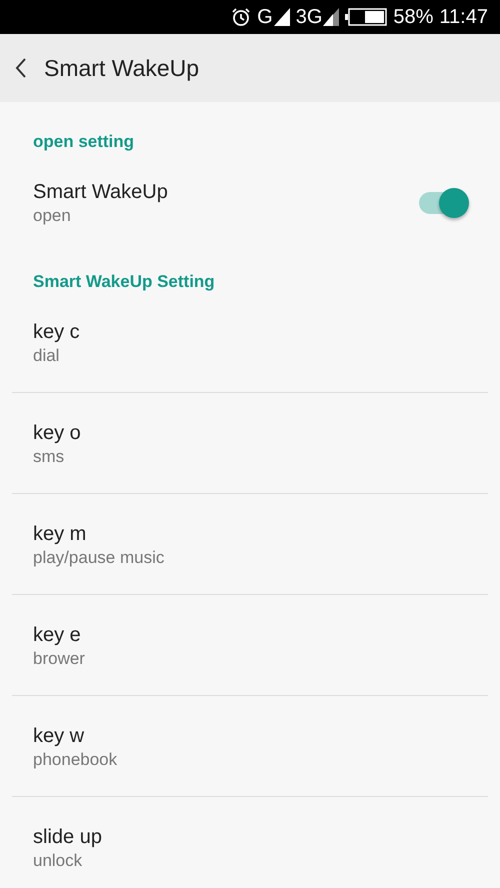 The height and width of the screenshot is (888, 500). Describe the element at coordinates (56, 332) in the screenshot. I see `setting-title: key c` at that location.